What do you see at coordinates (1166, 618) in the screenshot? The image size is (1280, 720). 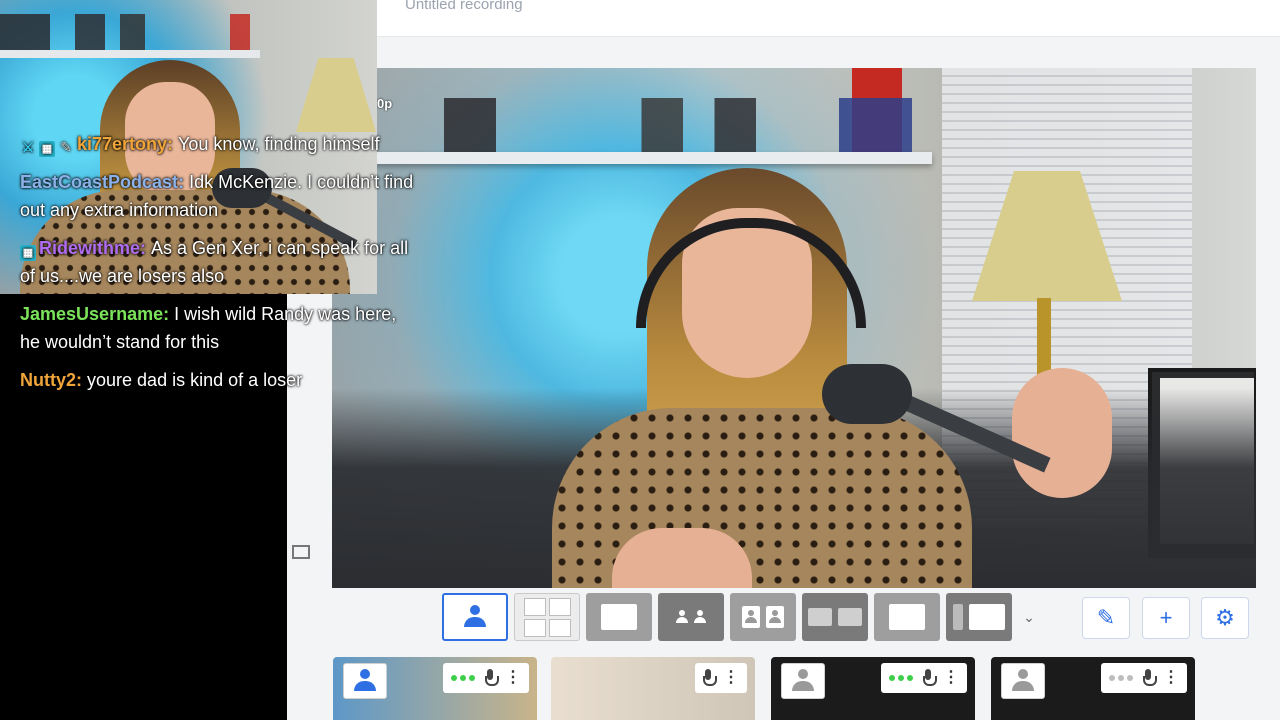 I see `plus-icon: +` at bounding box center [1166, 618].